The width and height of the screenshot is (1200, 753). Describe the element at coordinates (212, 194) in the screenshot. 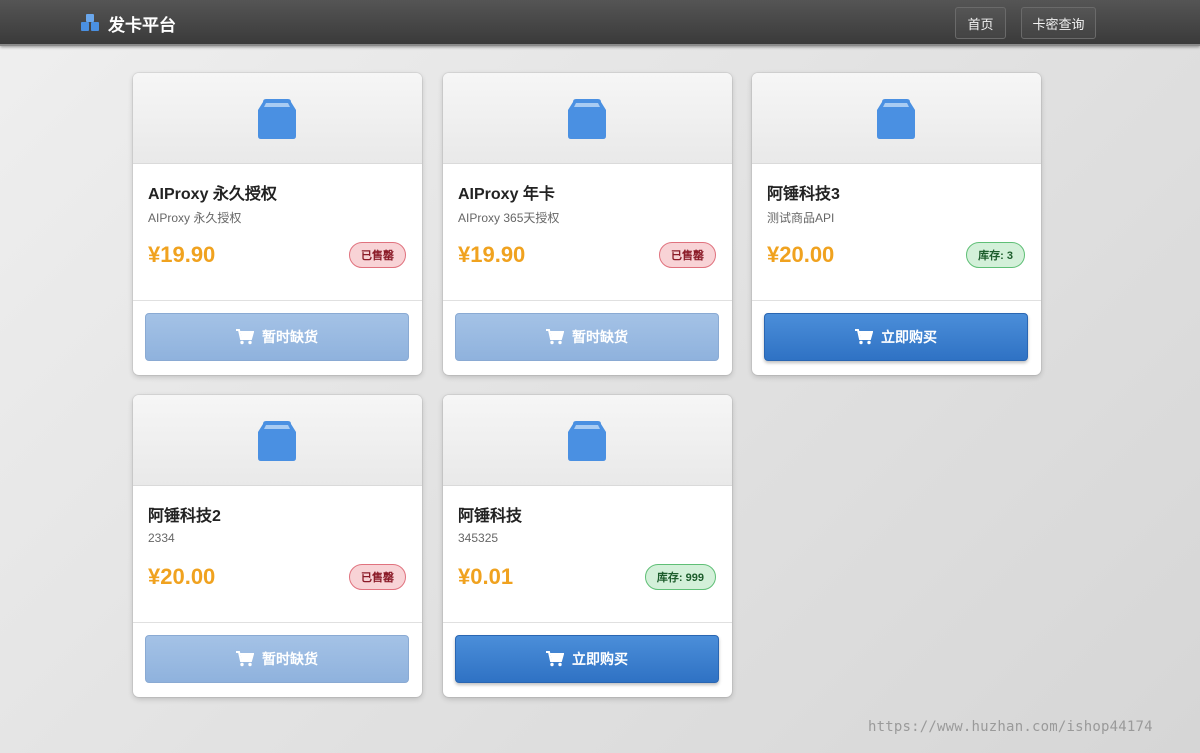

I see `product-name: AIProxy 永久授权` at that location.